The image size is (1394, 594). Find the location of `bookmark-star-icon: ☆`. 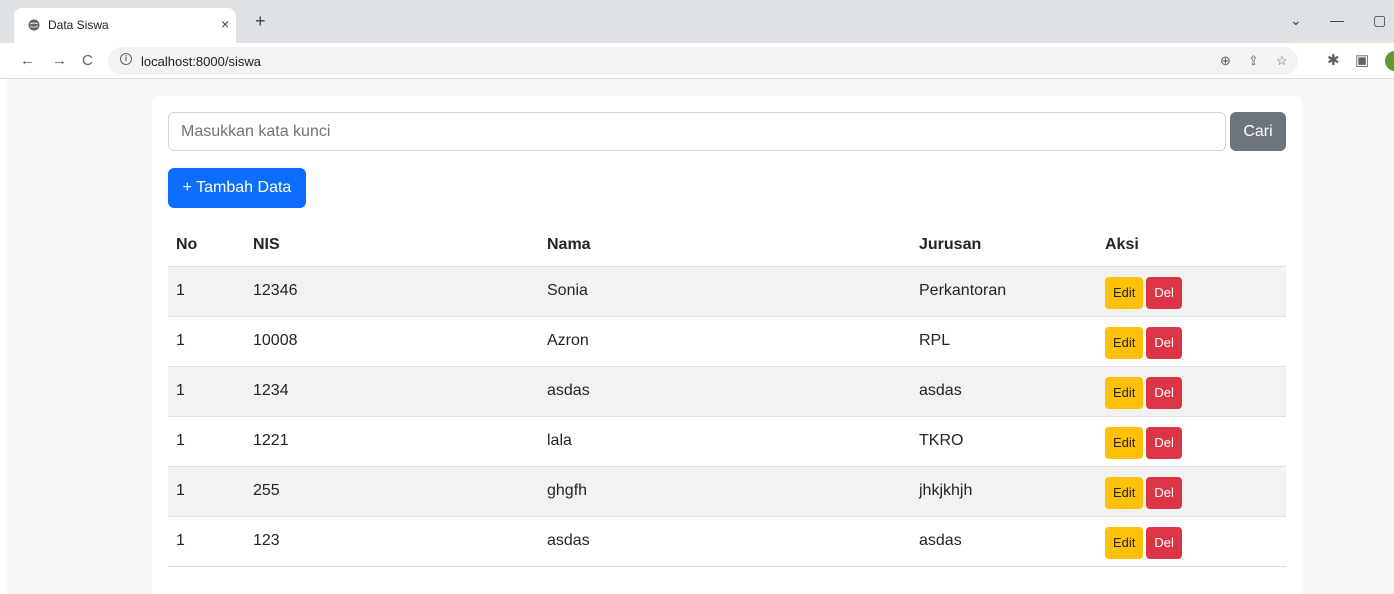

bookmark-star-icon: ☆ is located at coordinates (1282, 61).